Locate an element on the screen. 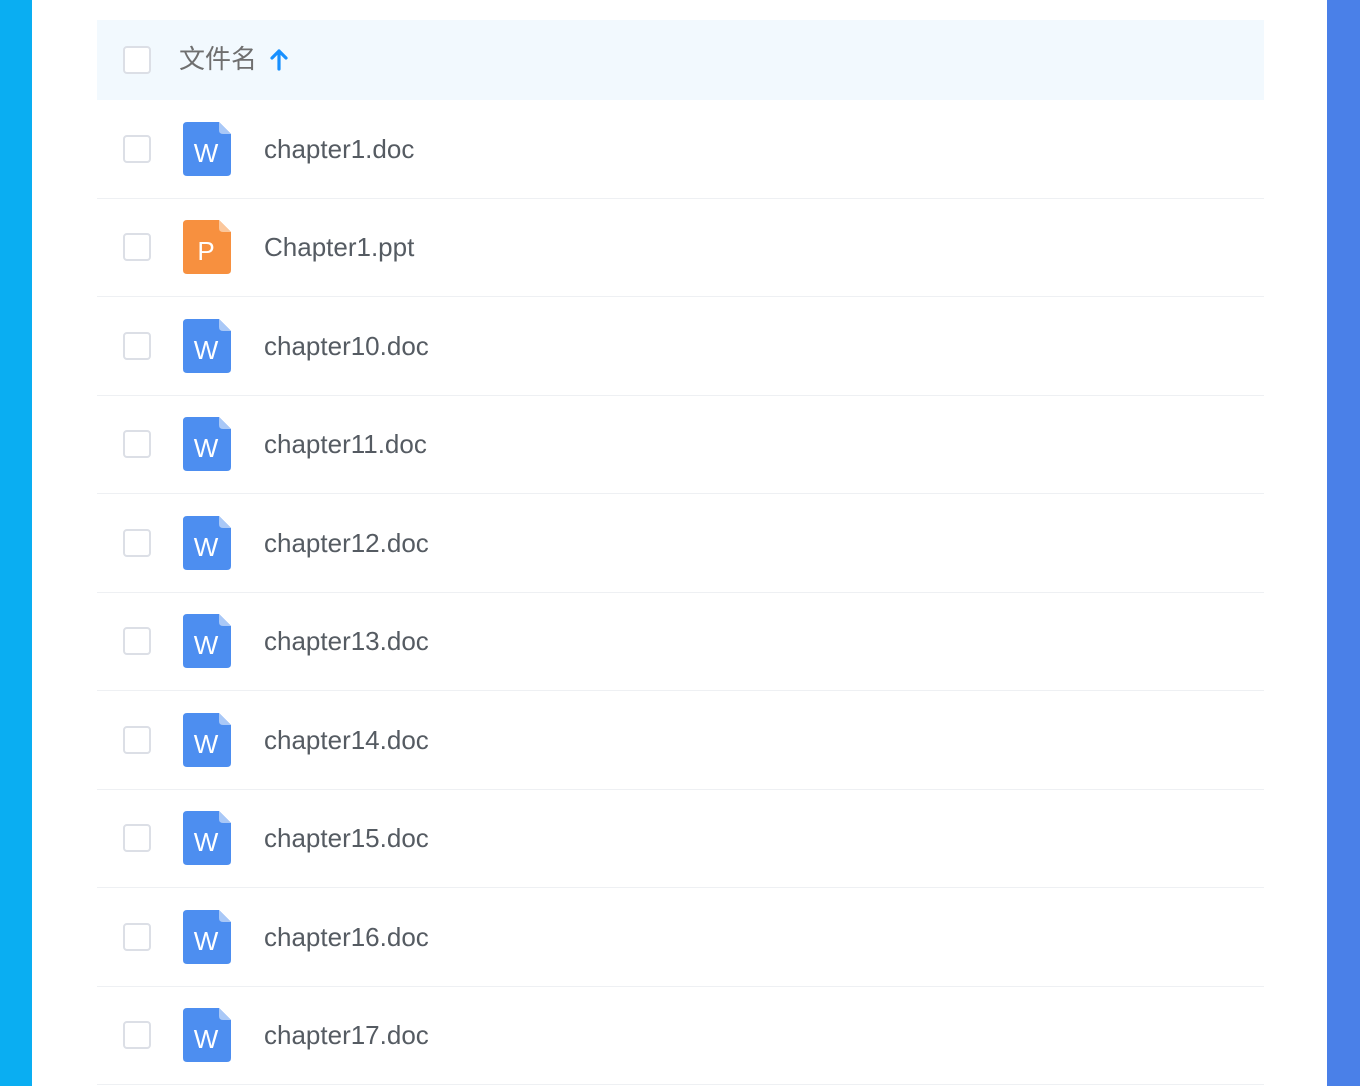  file-name: chapter13.doc is located at coordinates (346, 641).